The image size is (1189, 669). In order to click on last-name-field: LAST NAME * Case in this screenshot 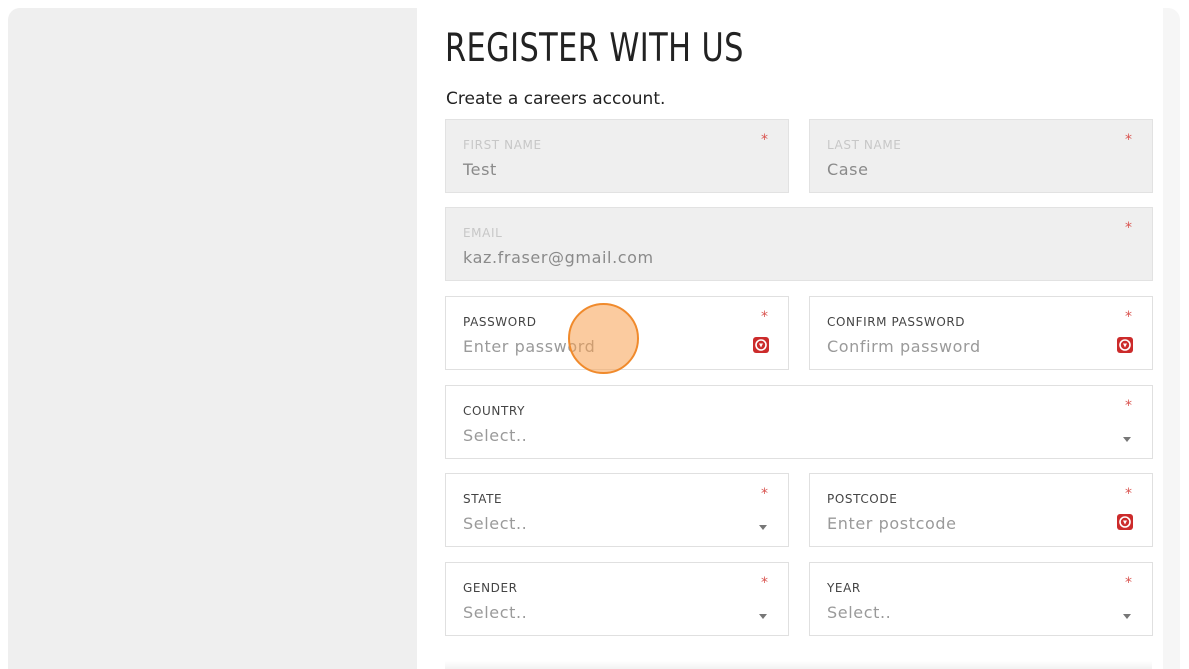, I will do `click(981, 156)`.